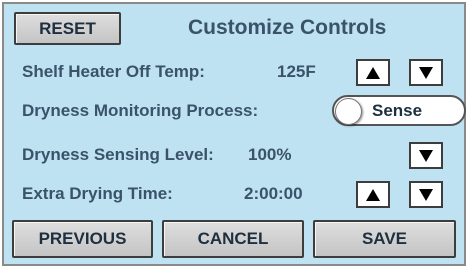 The width and height of the screenshot is (470, 269). I want to click on shelf-heater-label: Shelf Heater Off Temp:, so click(113, 71).